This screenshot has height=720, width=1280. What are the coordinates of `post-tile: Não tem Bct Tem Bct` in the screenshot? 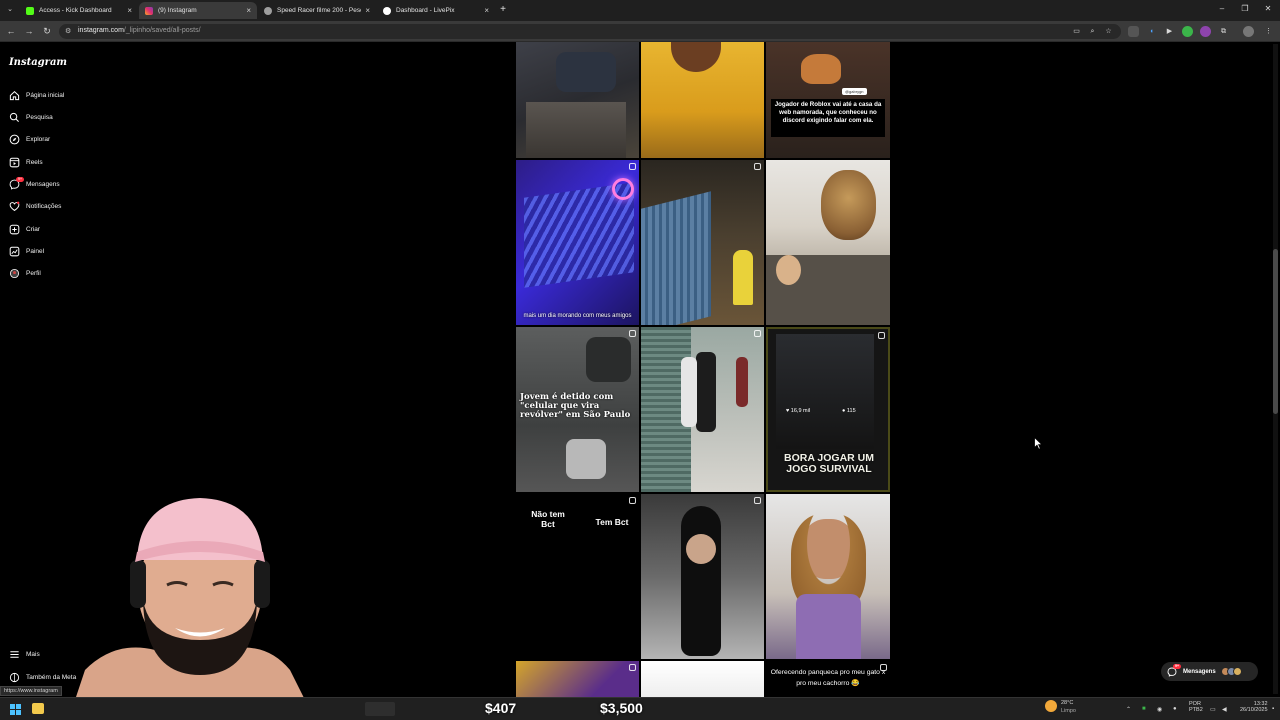 It's located at (577, 576).